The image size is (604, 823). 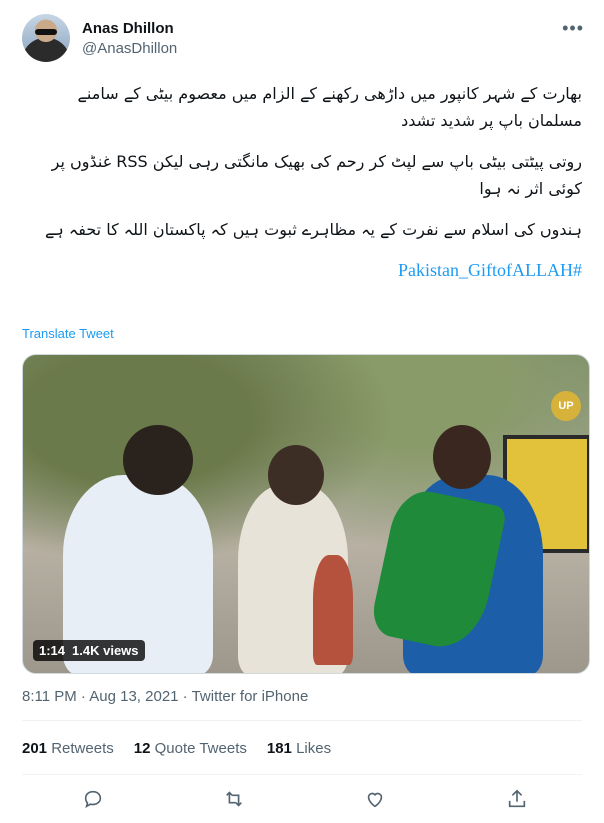 What do you see at coordinates (128, 28) in the screenshot?
I see `author-name: Anas Dhillon` at bounding box center [128, 28].